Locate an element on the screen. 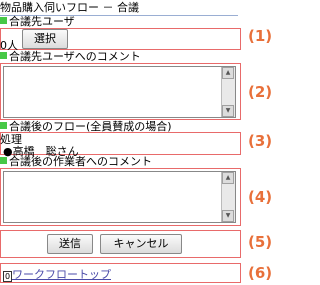 The image size is (320, 285). worker-comment-textarea: ▲ ▼ is located at coordinates (119, 197).